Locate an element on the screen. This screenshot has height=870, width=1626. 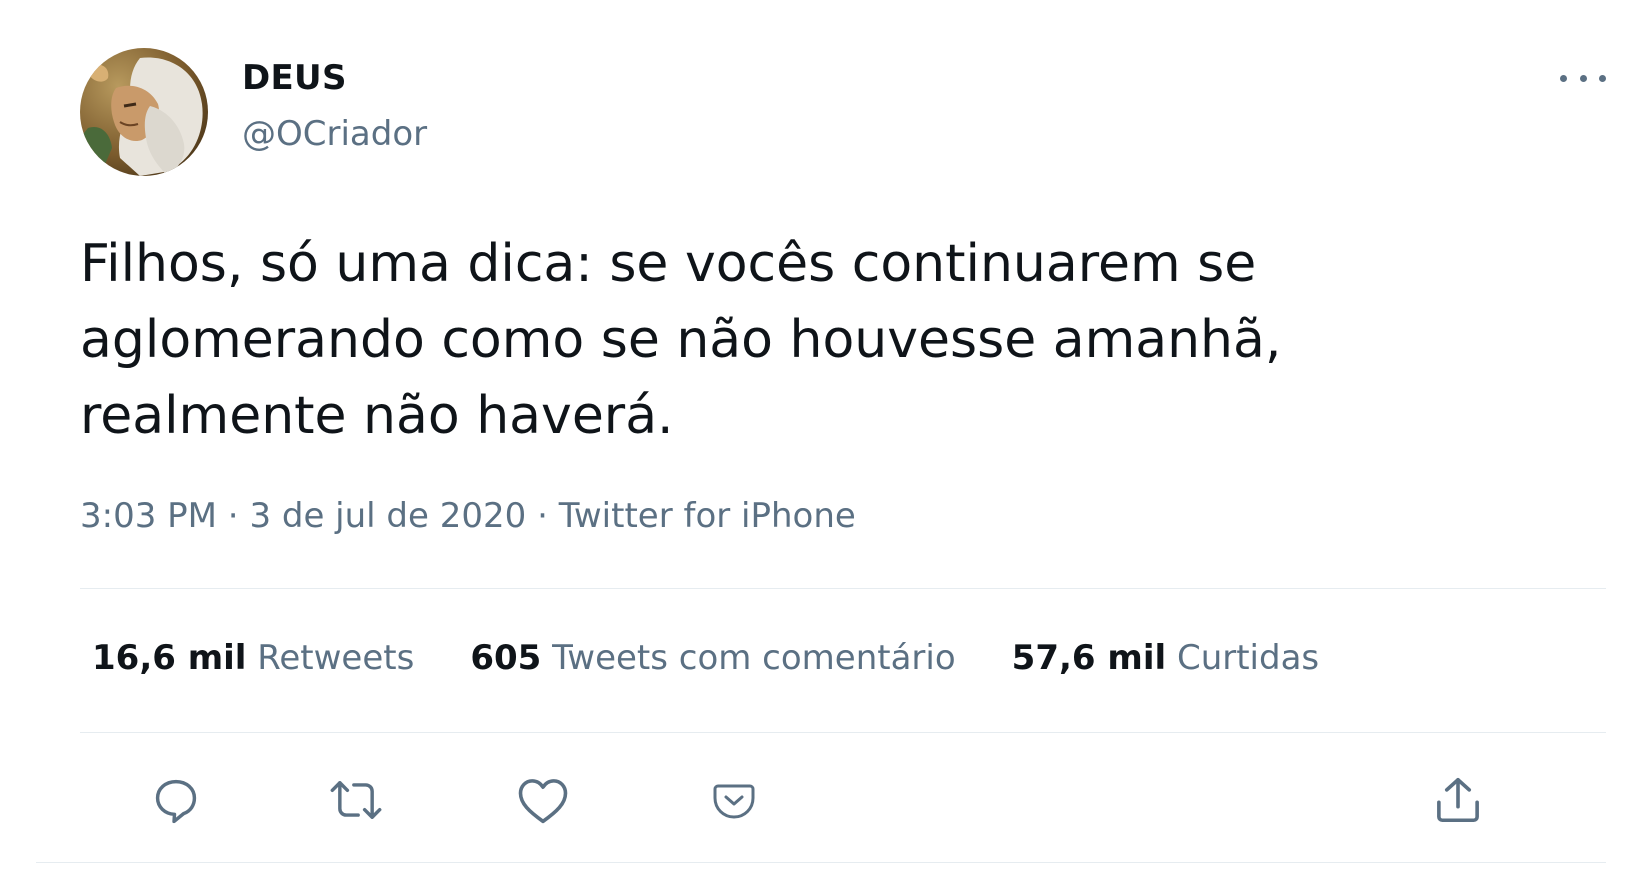
retweet-icon is located at coordinates (356, 800).